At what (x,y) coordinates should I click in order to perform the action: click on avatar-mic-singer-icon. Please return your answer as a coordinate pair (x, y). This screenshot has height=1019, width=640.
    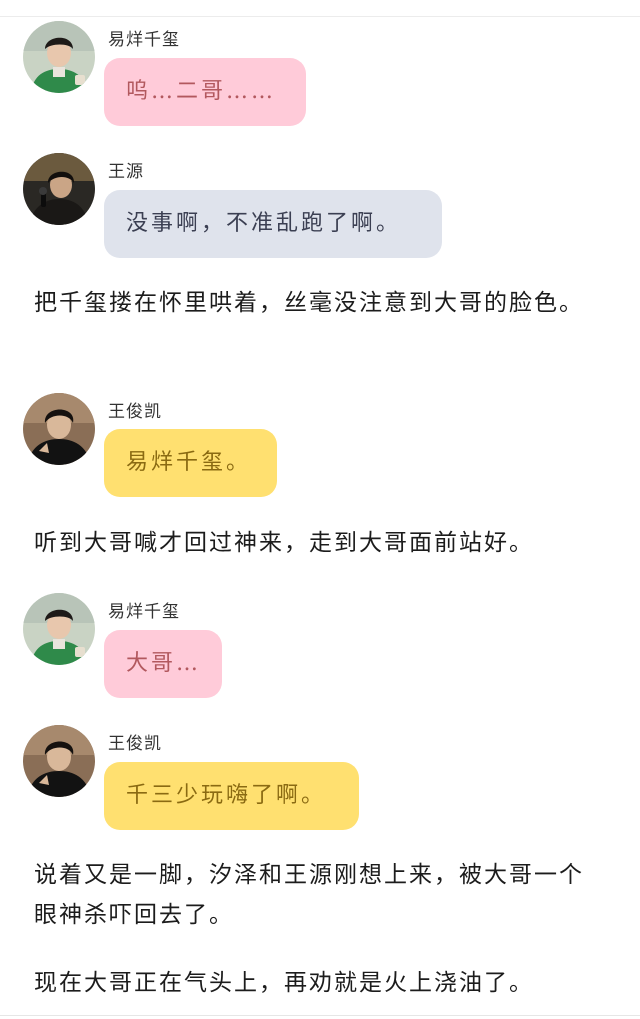
    Looking at the image, I should click on (59, 189).